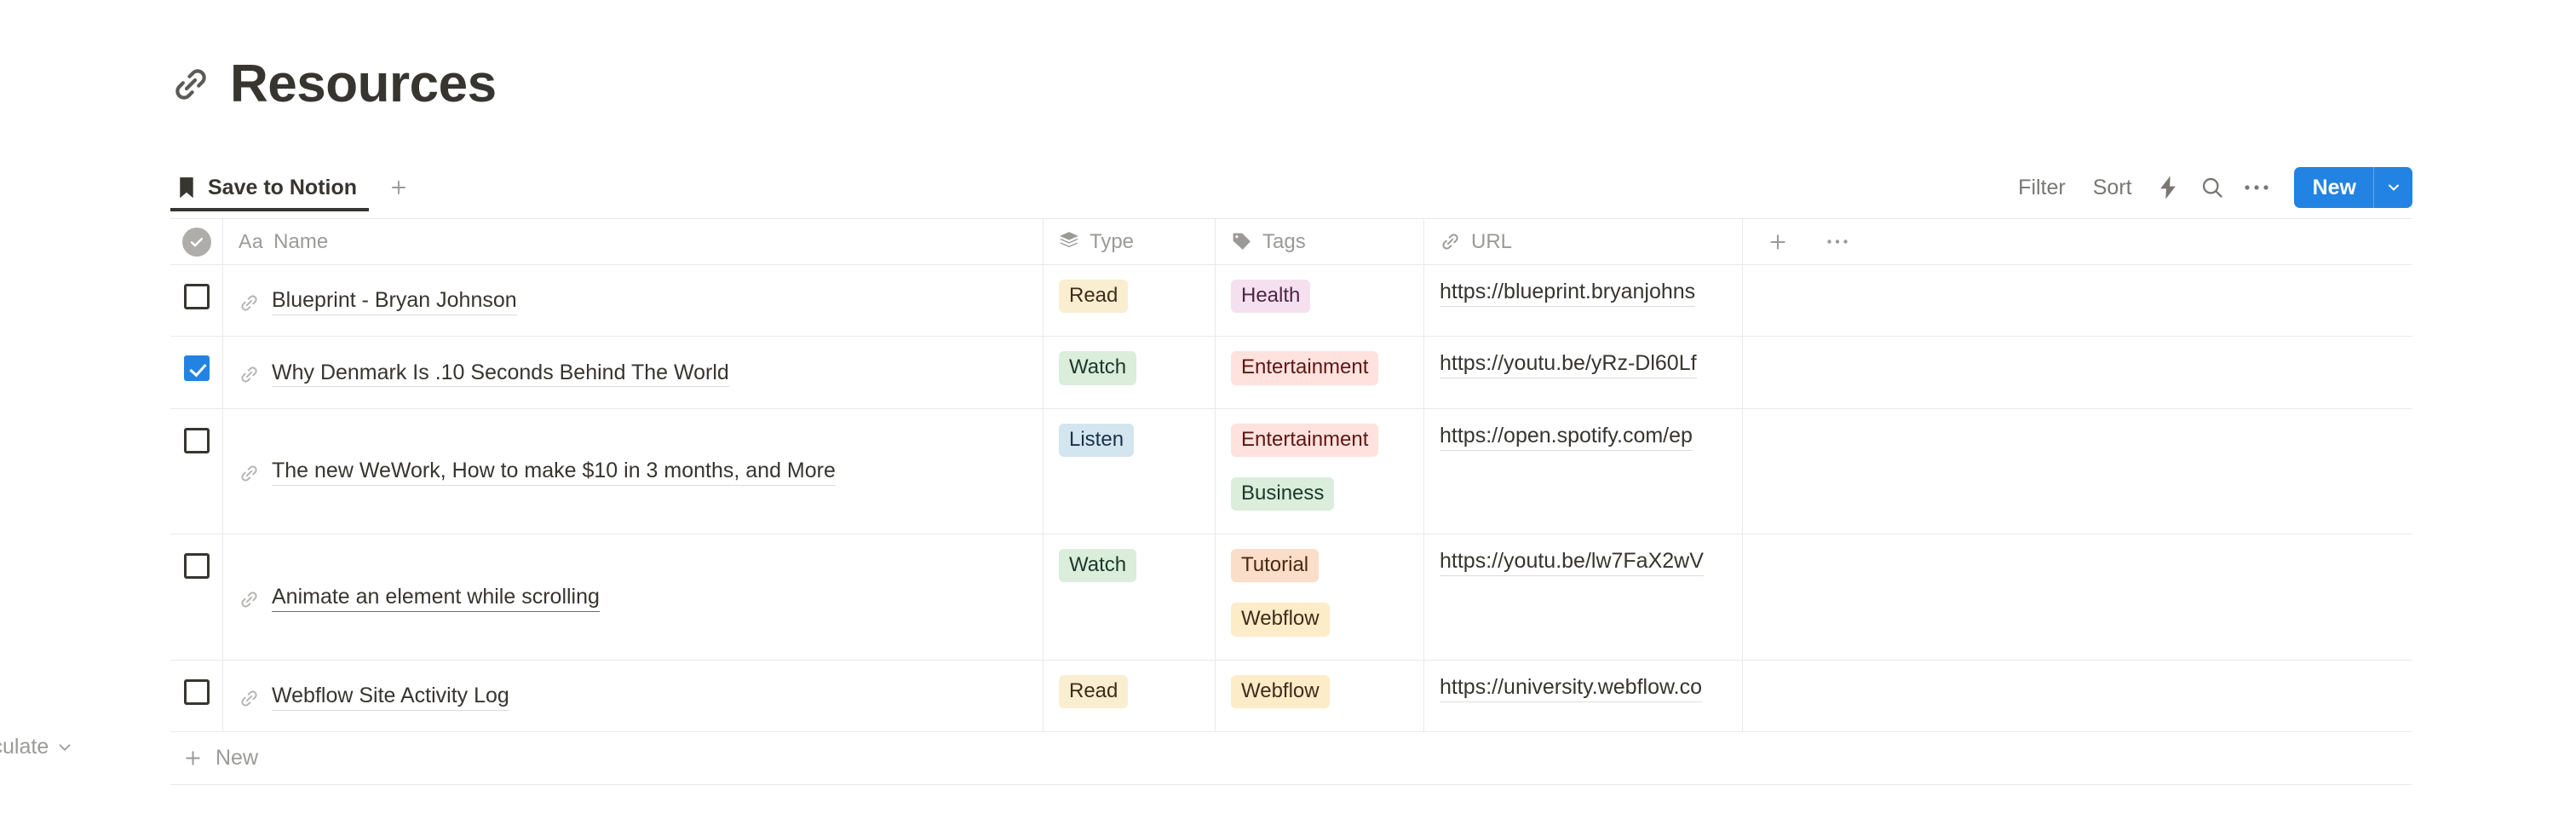  Describe the element at coordinates (1129, 471) in the screenshot. I see `cell-type: Listen` at that location.